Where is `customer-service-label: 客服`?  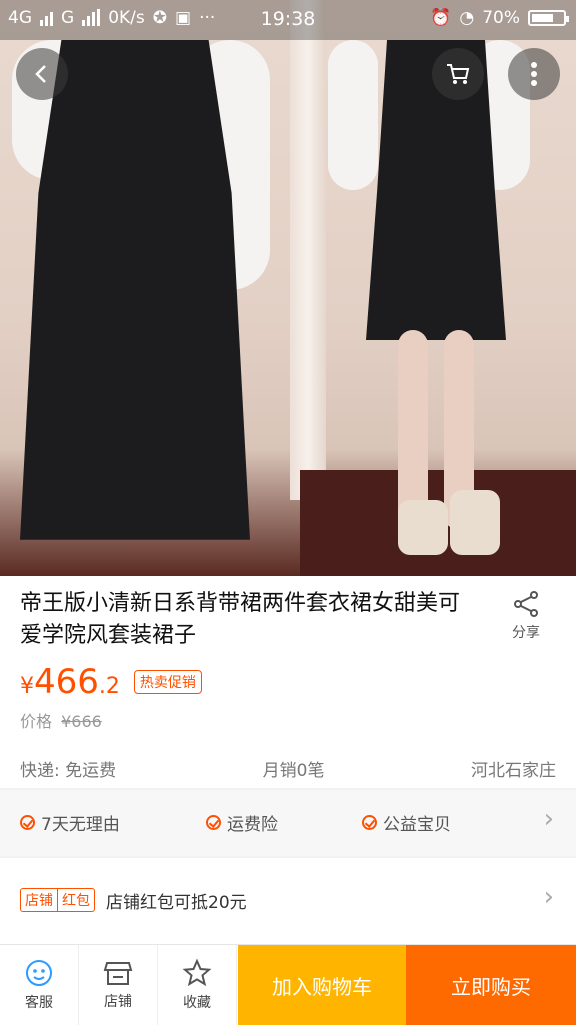
customer-service-label: 客服 is located at coordinates (39, 1003).